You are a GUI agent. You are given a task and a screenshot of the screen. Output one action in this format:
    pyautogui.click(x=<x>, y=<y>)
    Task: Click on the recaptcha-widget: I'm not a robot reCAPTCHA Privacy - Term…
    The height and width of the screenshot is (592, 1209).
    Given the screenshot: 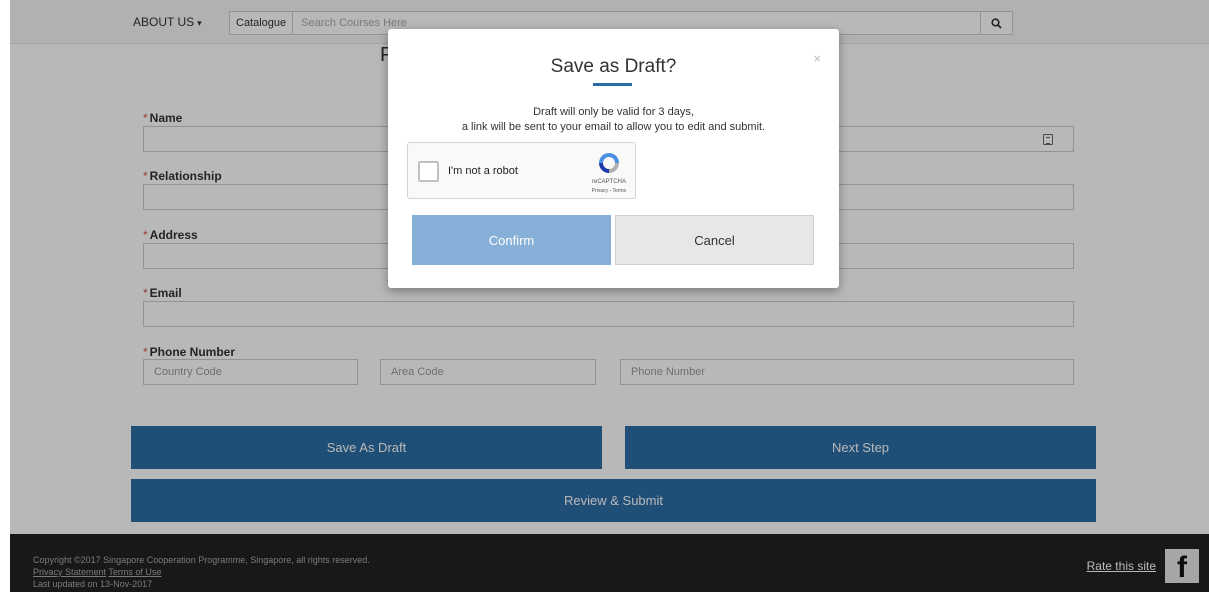 What is the action you would take?
    pyautogui.click(x=521, y=170)
    